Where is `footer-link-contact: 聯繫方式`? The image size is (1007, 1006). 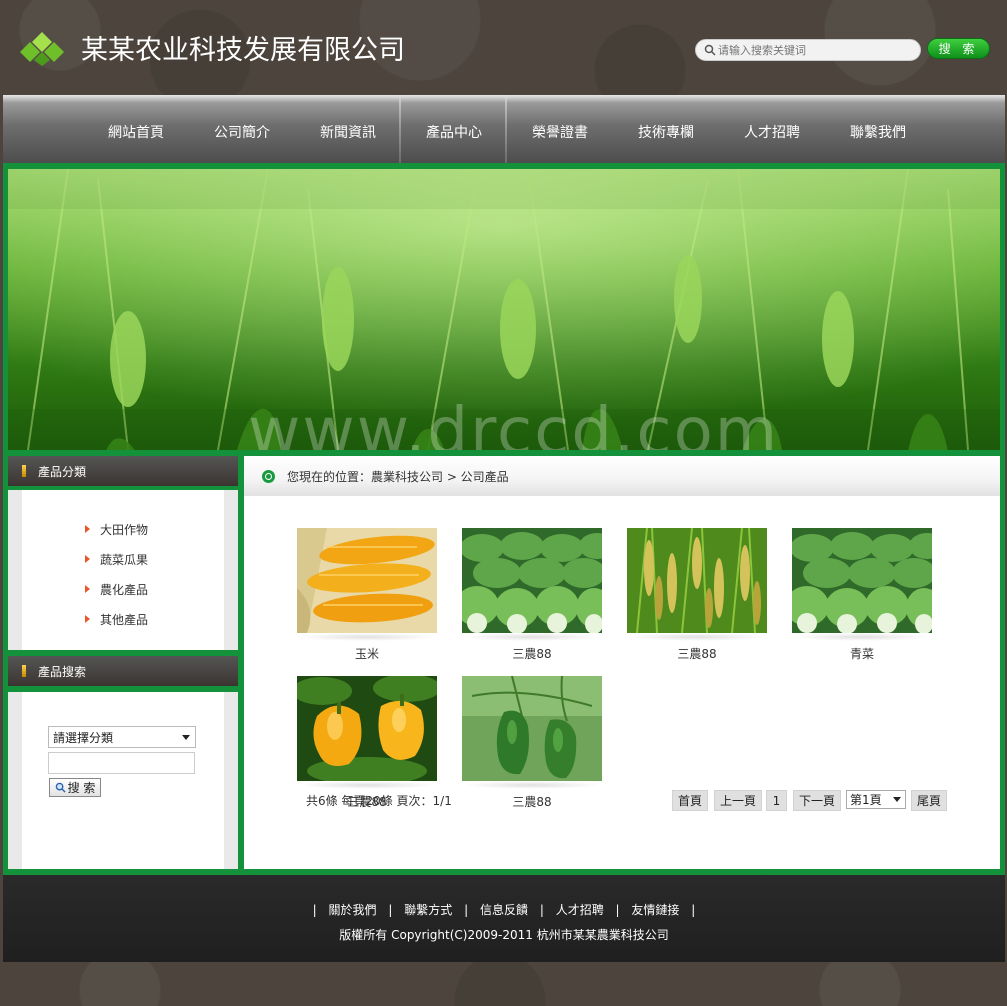
footer-link-contact: 聯繫方式 is located at coordinates (428, 910).